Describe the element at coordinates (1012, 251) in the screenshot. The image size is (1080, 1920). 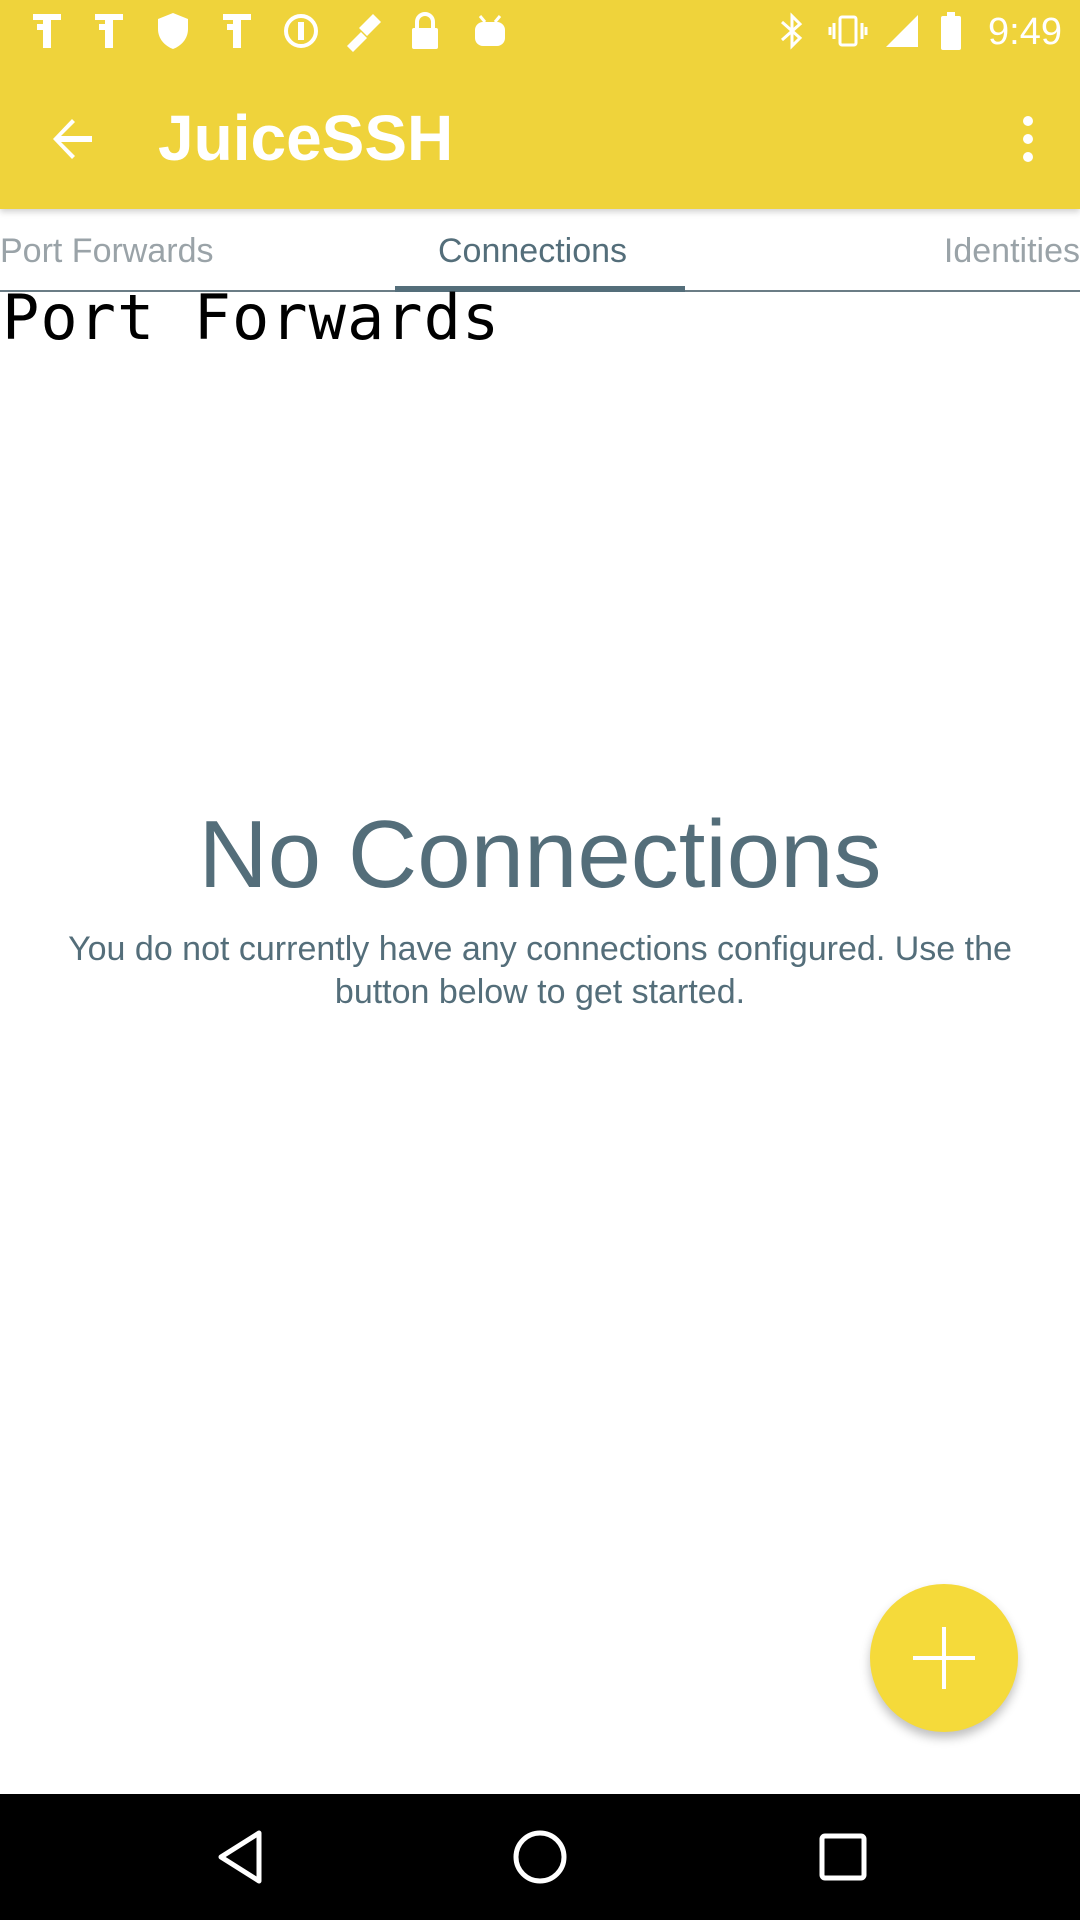
I see `tab-identities: Identities` at that location.